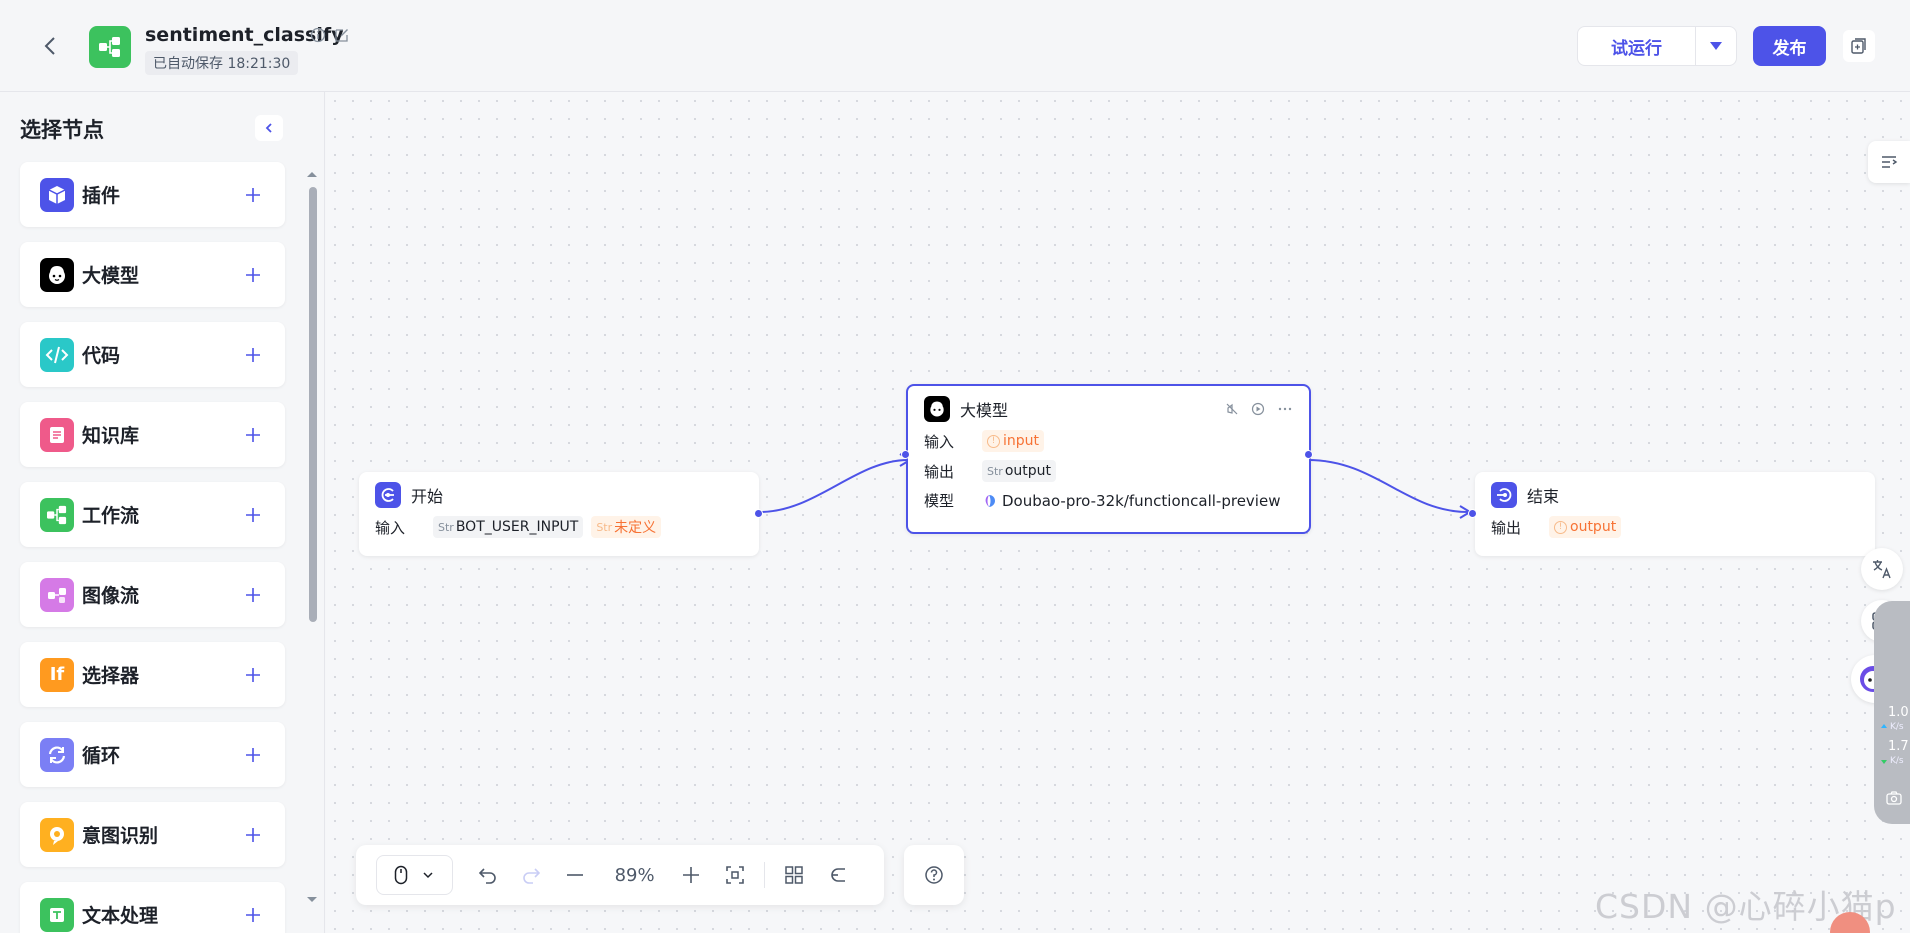 This screenshot has width=1910, height=933. What do you see at coordinates (111, 596) in the screenshot?
I see `node-item-label: 图像流` at bounding box center [111, 596].